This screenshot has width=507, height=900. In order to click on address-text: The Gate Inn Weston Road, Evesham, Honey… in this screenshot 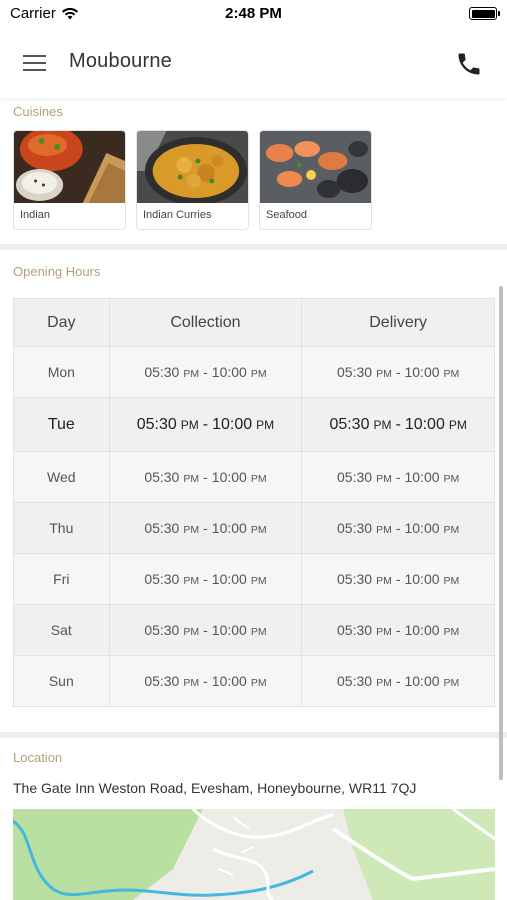, I will do `click(215, 788)`.